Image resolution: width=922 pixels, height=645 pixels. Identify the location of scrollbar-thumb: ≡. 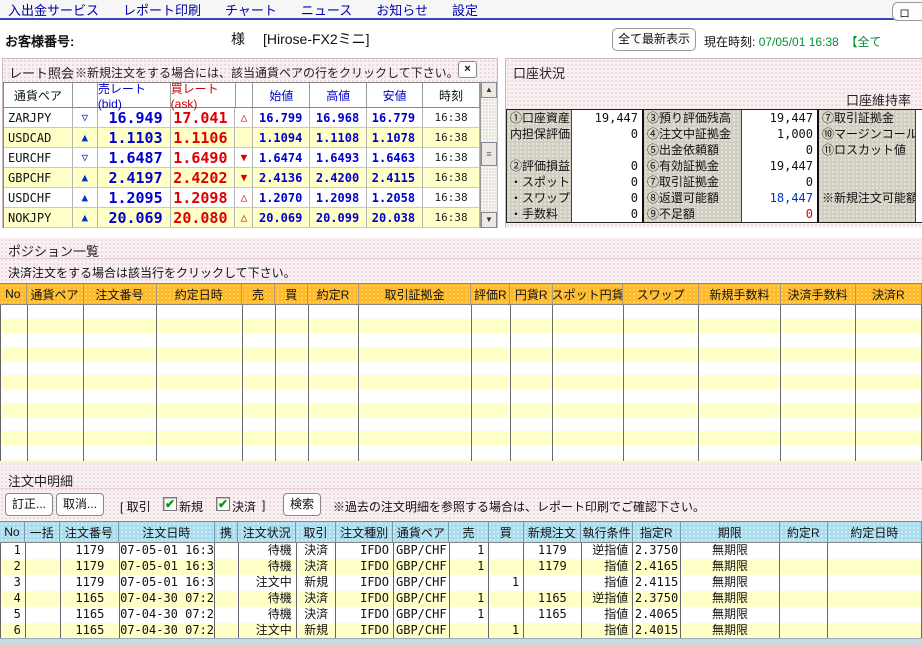
(489, 154).